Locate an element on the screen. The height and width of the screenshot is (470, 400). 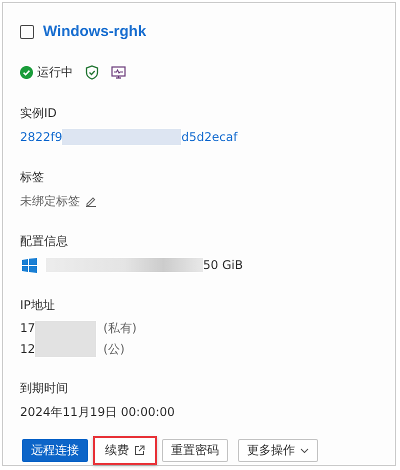
pencil-icon is located at coordinates (91, 201).